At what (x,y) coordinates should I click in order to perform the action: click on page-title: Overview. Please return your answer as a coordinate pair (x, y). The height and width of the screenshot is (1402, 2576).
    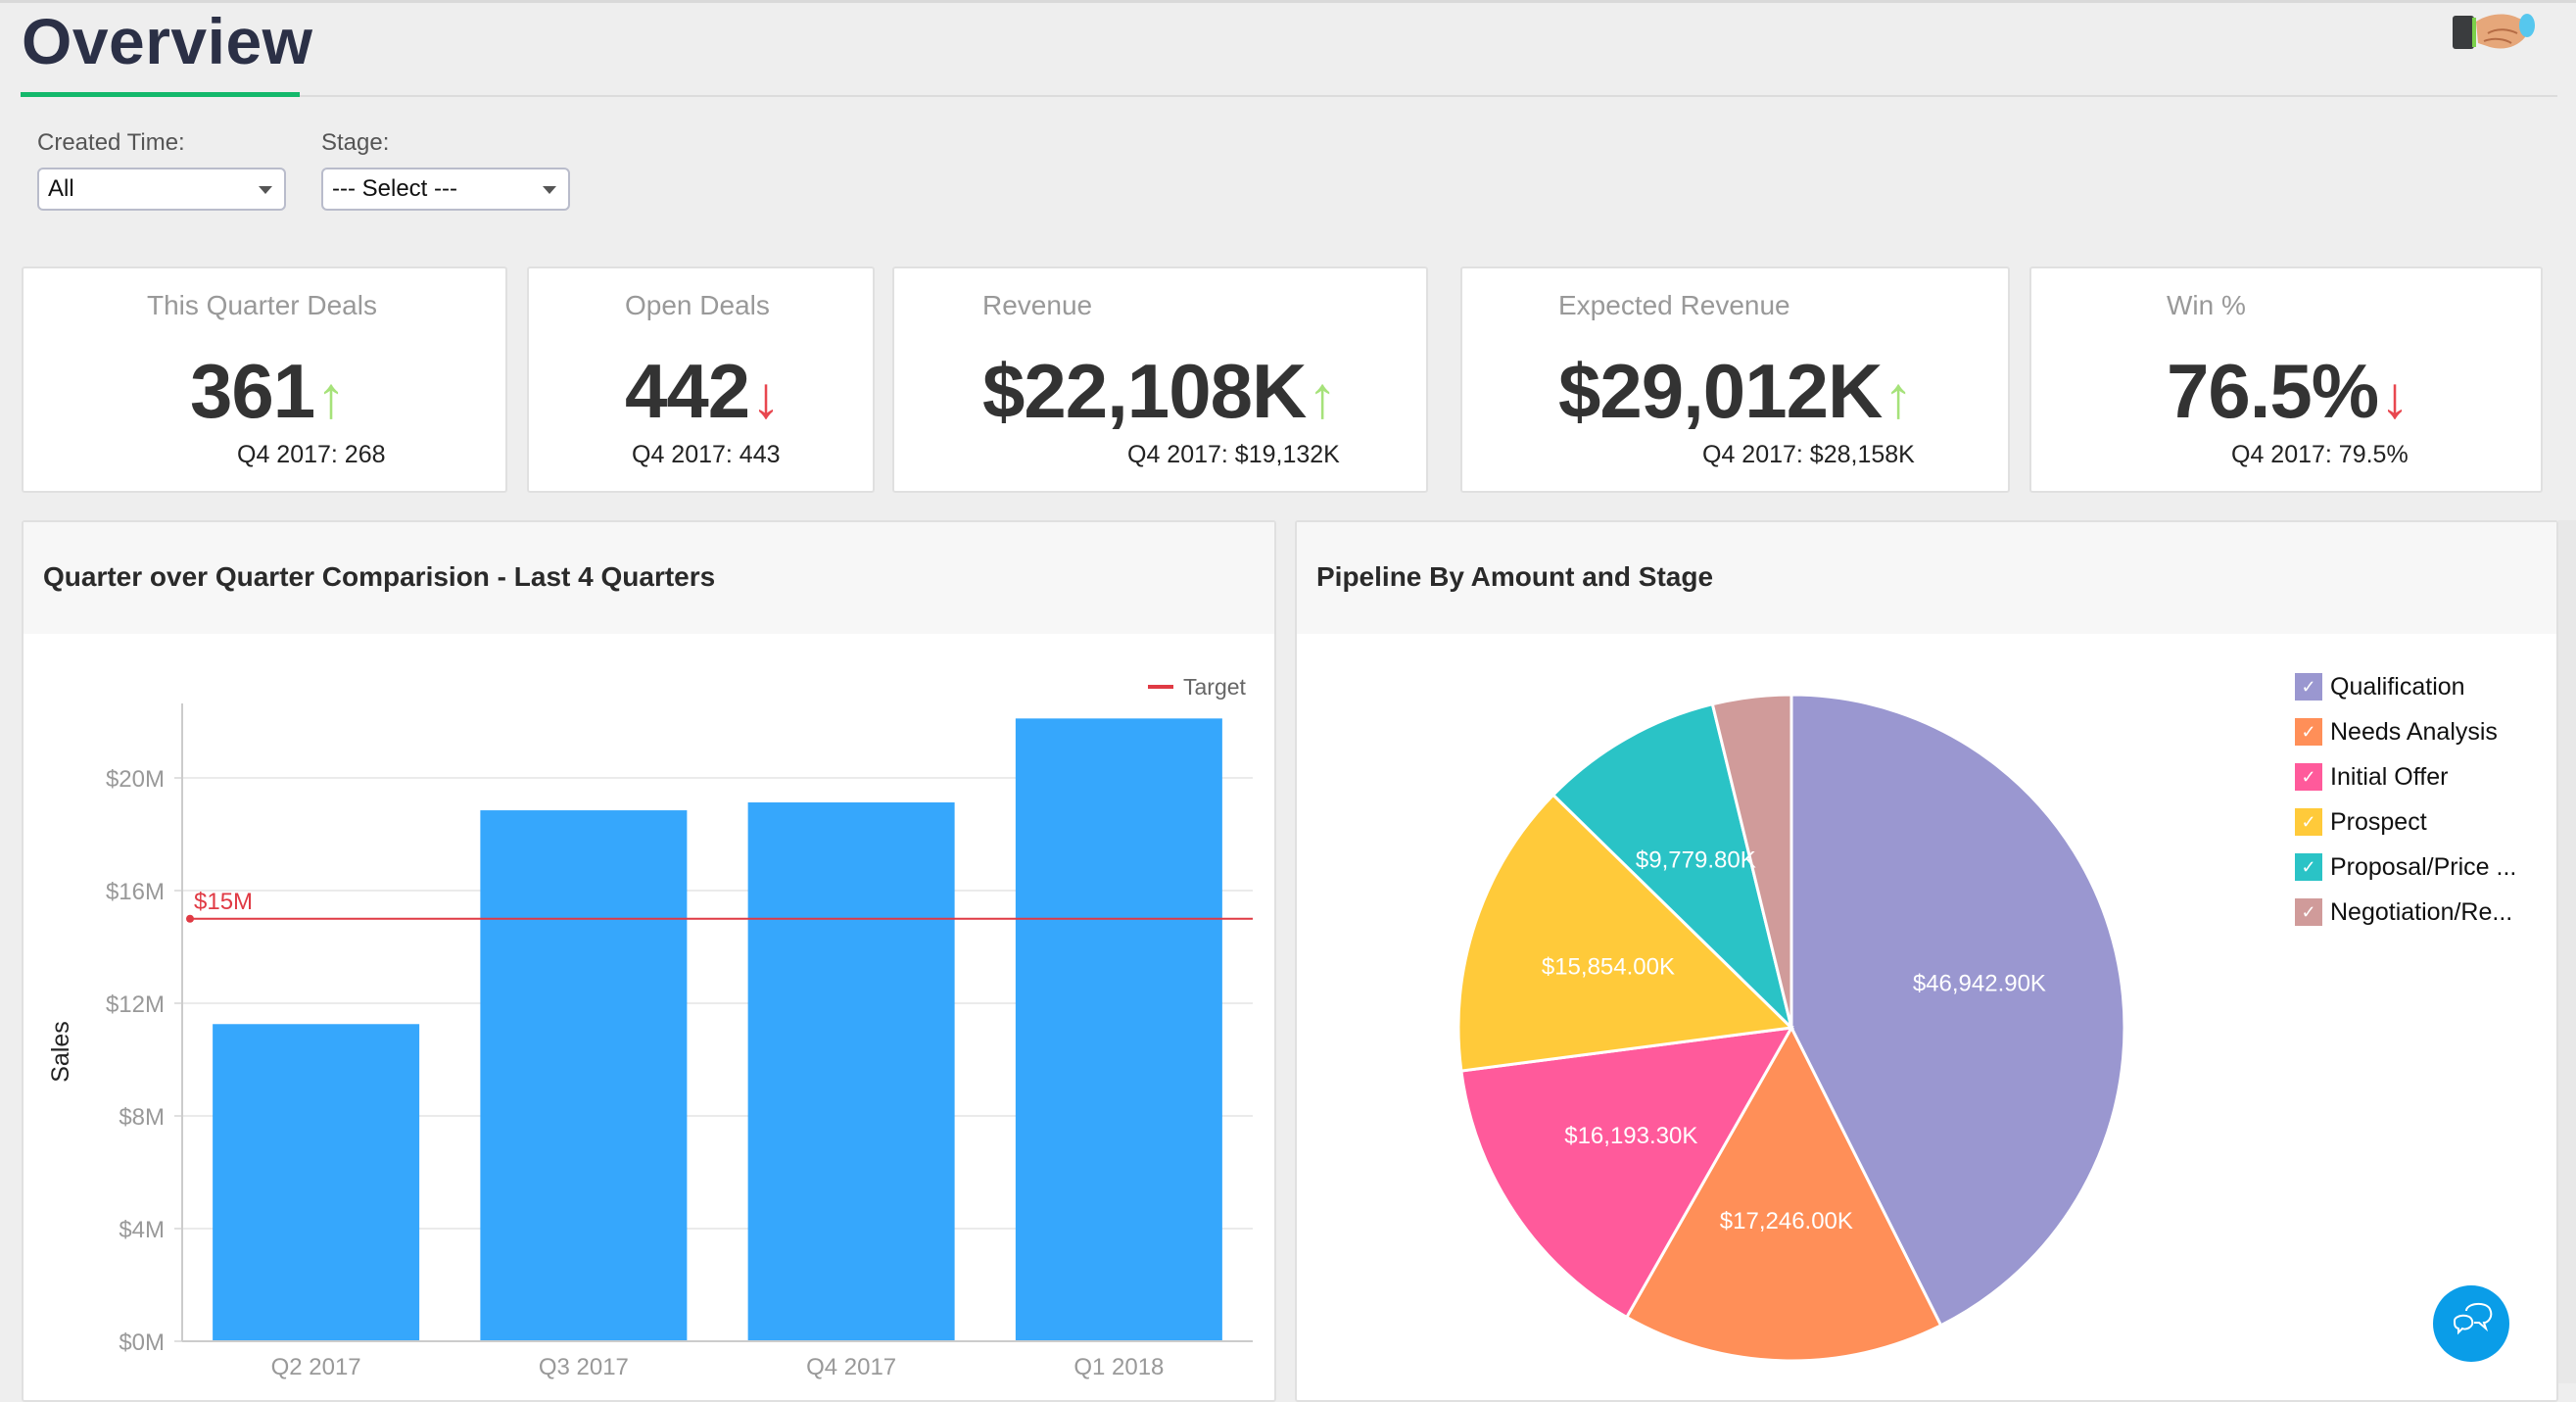
    Looking at the image, I should click on (168, 41).